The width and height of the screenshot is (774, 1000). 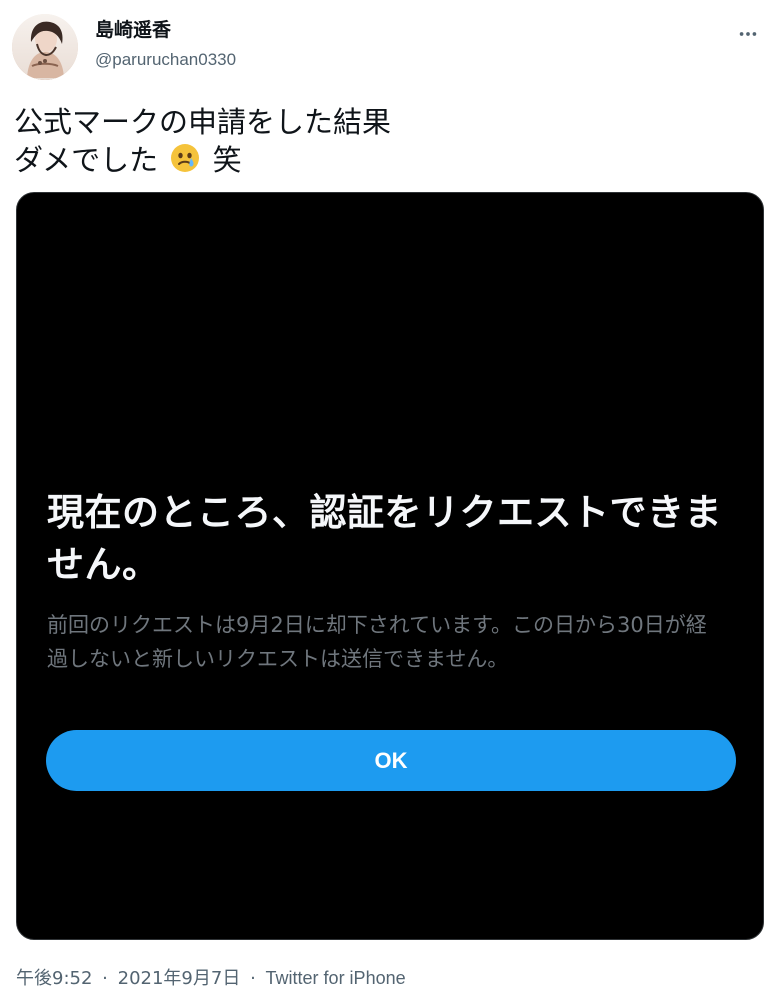 I want to click on tweet-time: 午後9:52, so click(x=54, y=978).